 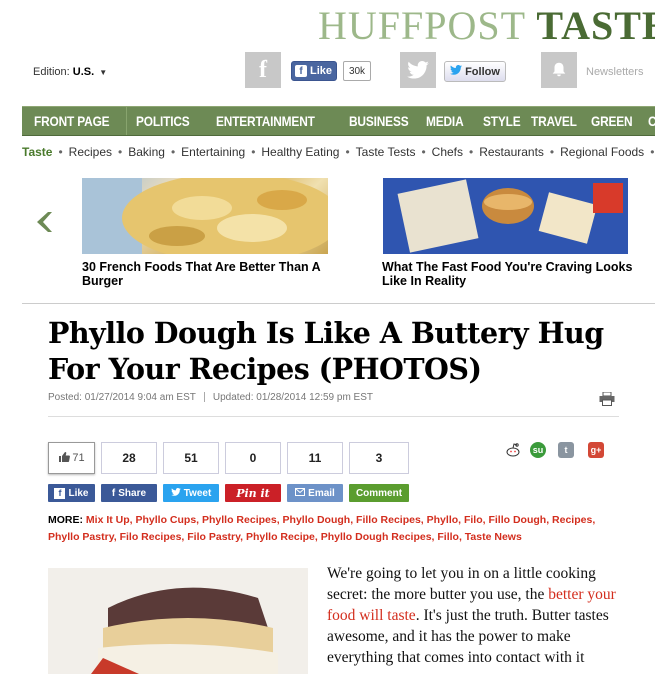 I want to click on tweet-button: Tweet, so click(x=191, y=493).